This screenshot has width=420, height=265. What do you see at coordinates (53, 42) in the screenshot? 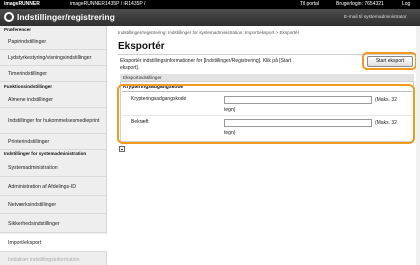
I see `sidebar-item-paper-settings: Papirindstillinger` at bounding box center [53, 42].